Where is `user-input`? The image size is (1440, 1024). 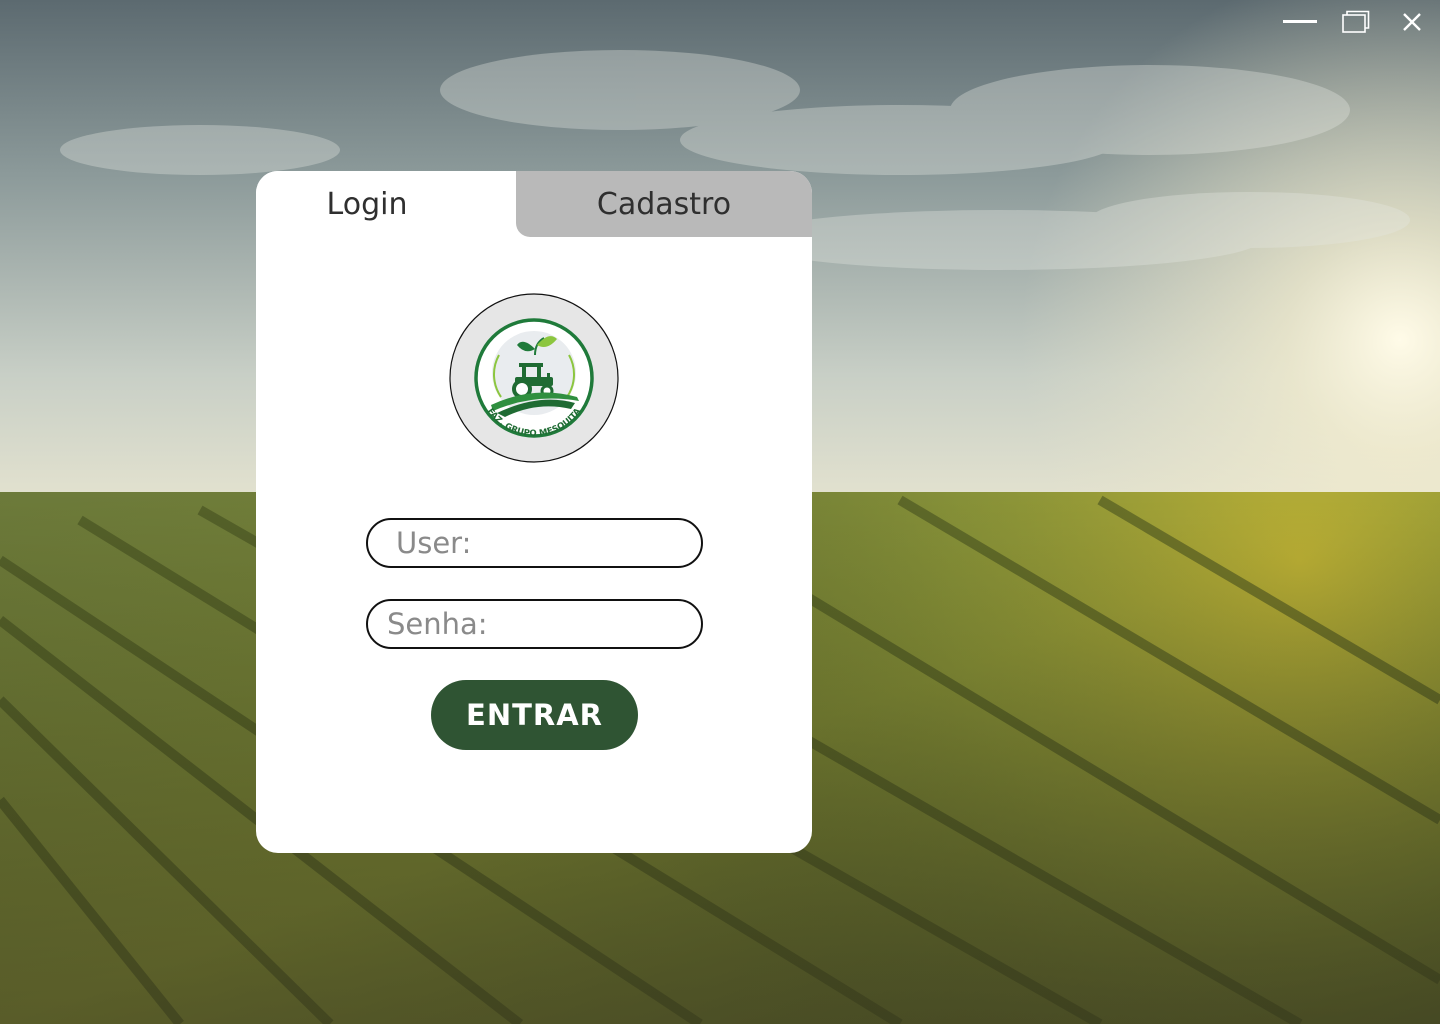 user-input is located at coordinates (547, 543).